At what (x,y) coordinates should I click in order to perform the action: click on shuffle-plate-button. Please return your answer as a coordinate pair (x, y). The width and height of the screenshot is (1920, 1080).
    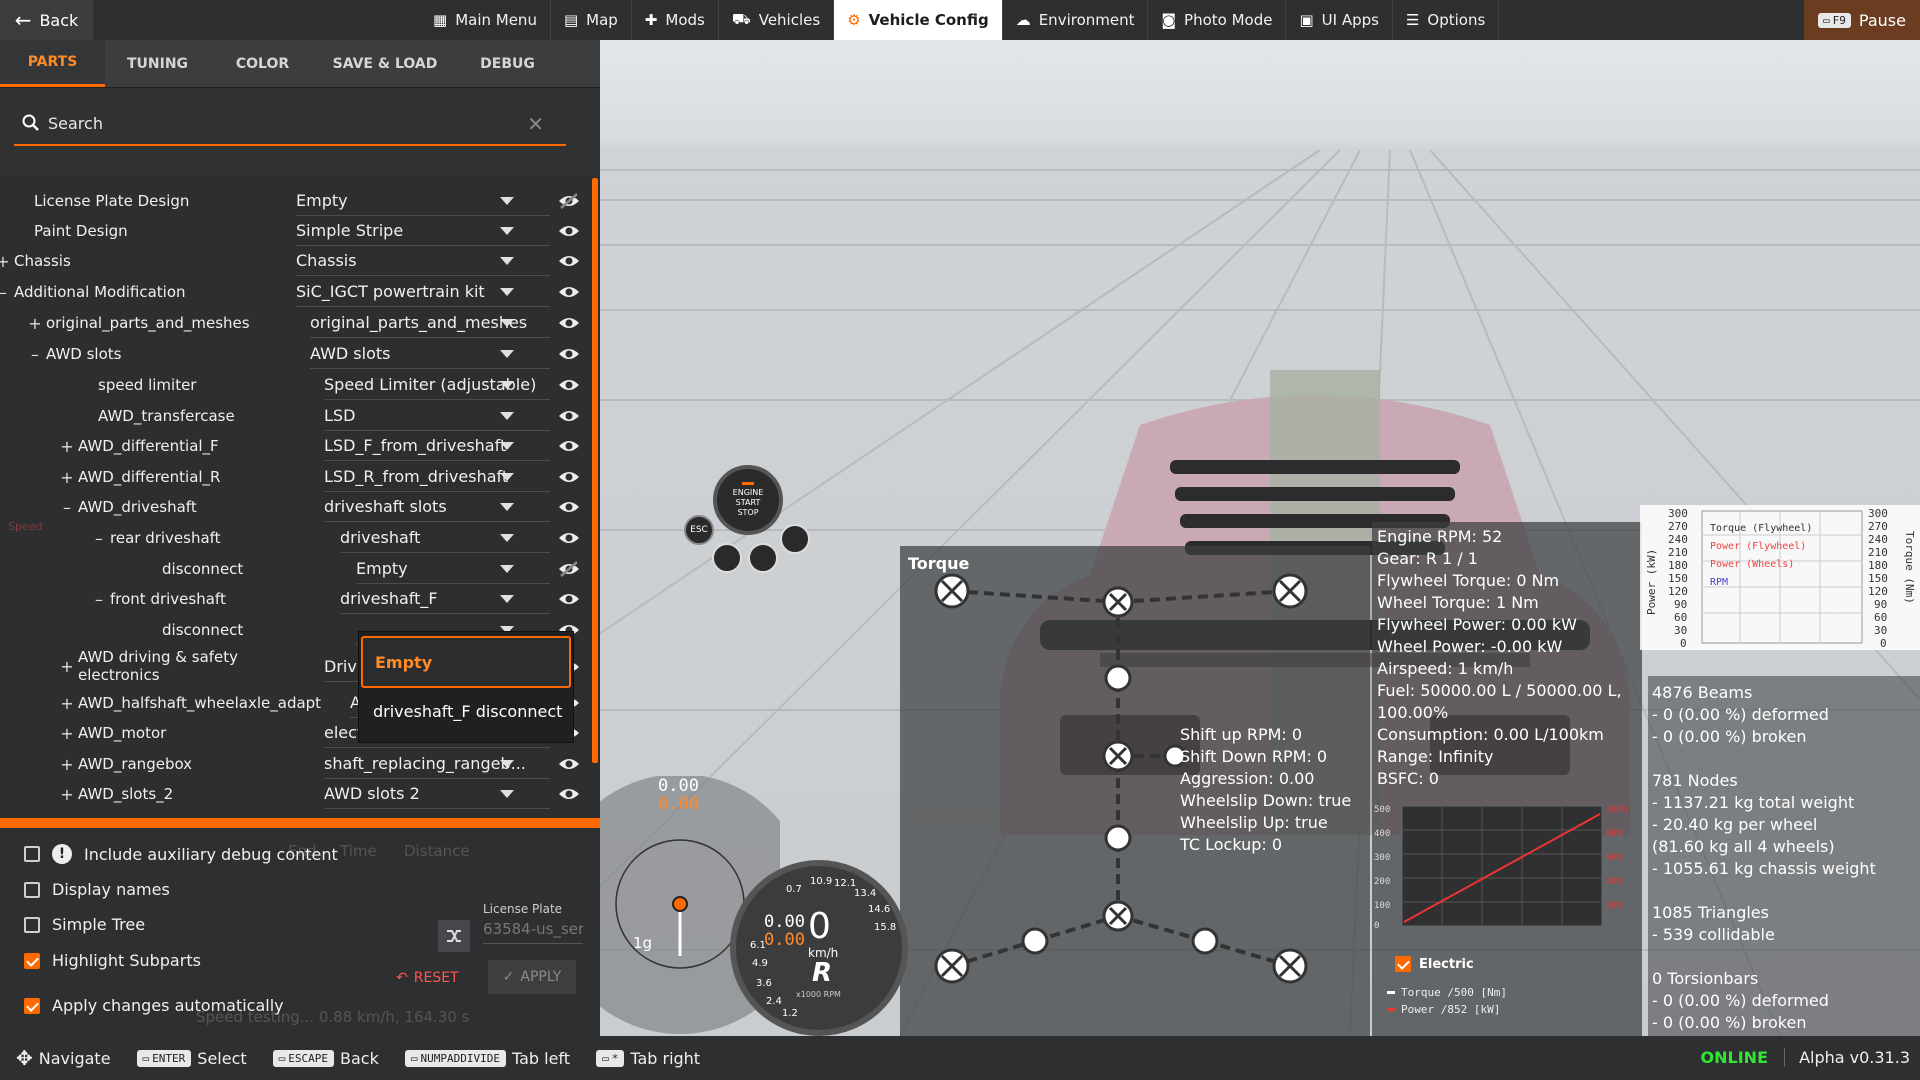
    Looking at the image, I should click on (454, 936).